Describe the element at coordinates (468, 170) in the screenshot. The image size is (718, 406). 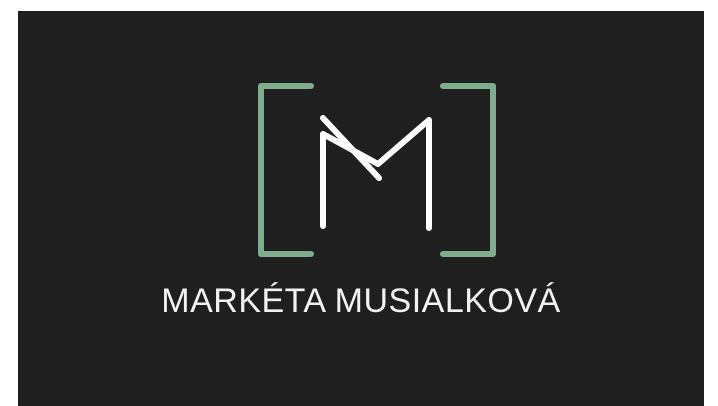
I see `right-bracket-icon` at that location.